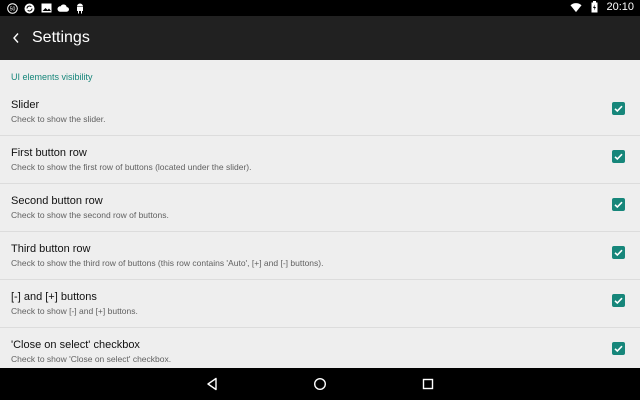 This screenshot has width=640, height=400. What do you see at coordinates (80, 8) in the screenshot?
I see `android-icon` at bounding box center [80, 8].